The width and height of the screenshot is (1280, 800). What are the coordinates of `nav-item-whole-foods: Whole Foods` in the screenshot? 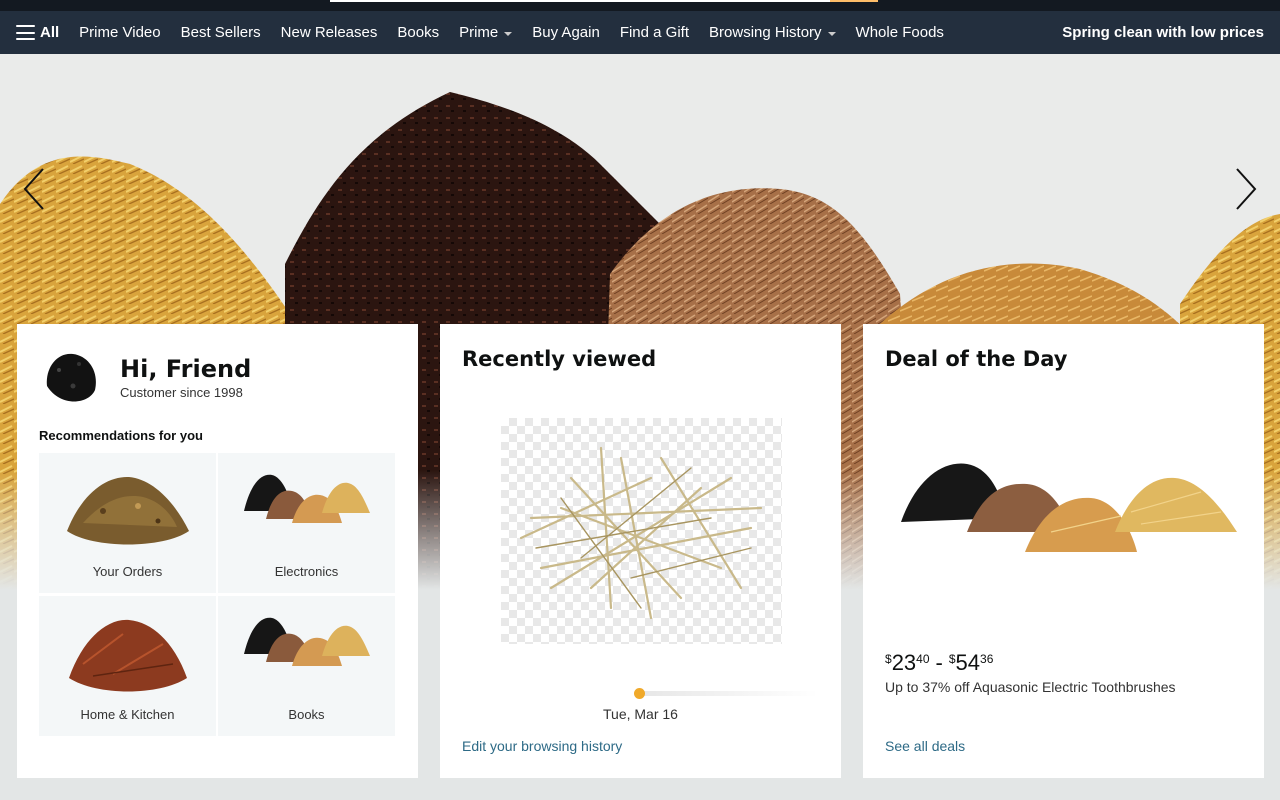 It's located at (900, 32).